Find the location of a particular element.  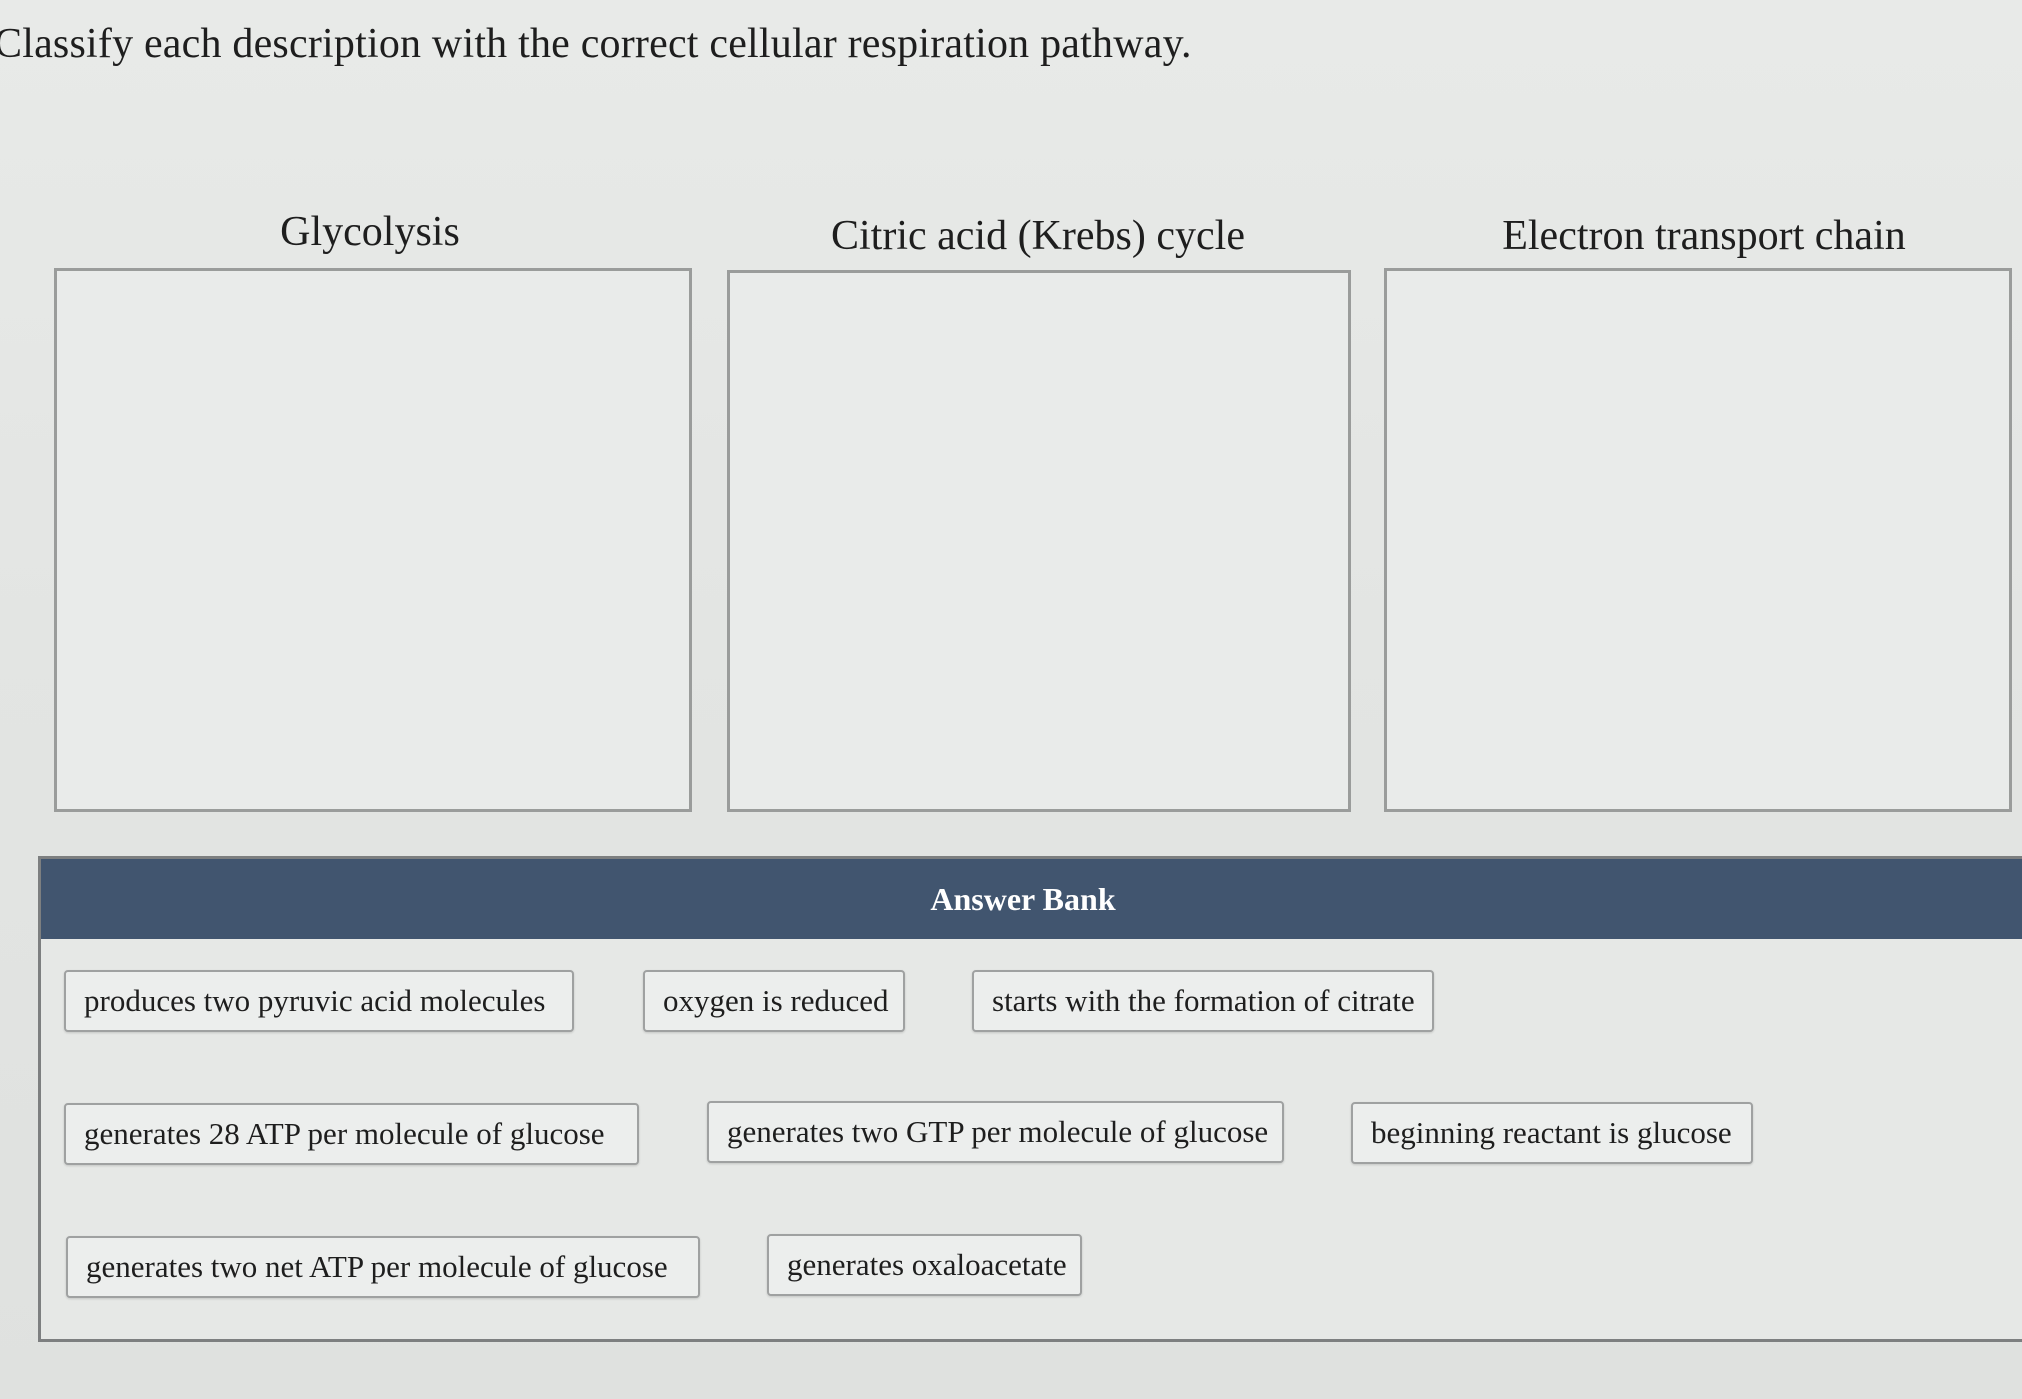

answer-chip: beginning reactant is glucose is located at coordinates (1552, 1133).